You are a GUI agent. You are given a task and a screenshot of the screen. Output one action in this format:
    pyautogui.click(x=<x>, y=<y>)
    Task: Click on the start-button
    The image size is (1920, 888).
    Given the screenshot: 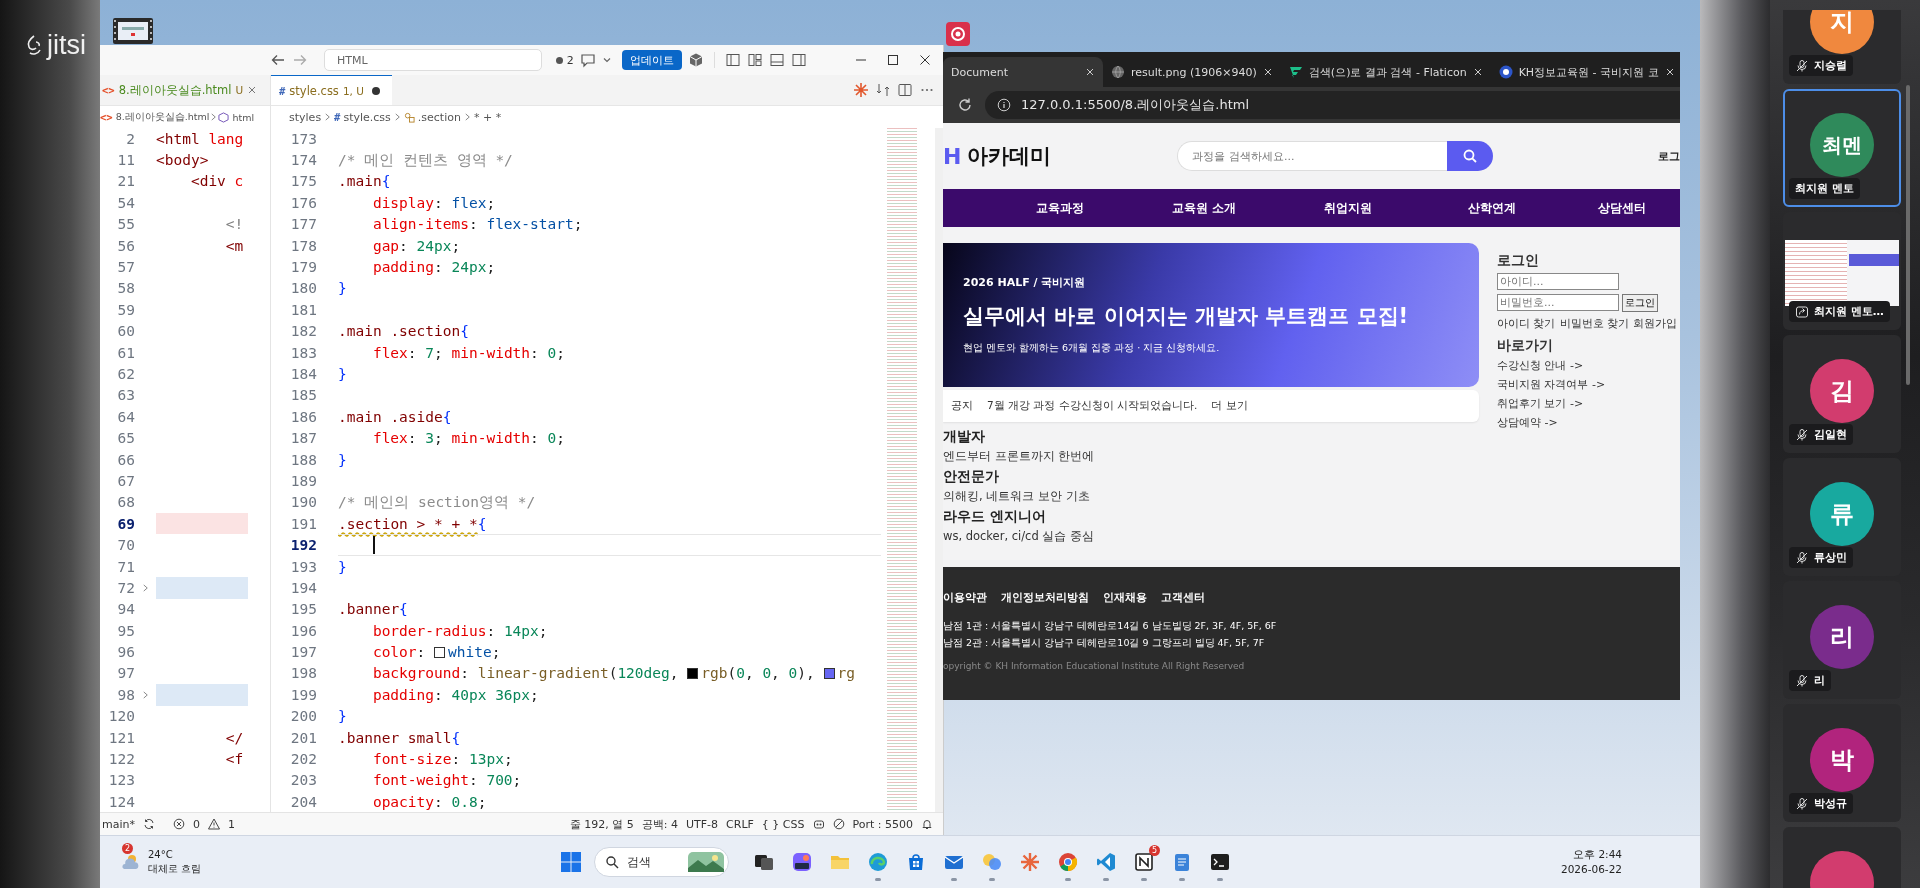 What is the action you would take?
    pyautogui.click(x=571, y=862)
    